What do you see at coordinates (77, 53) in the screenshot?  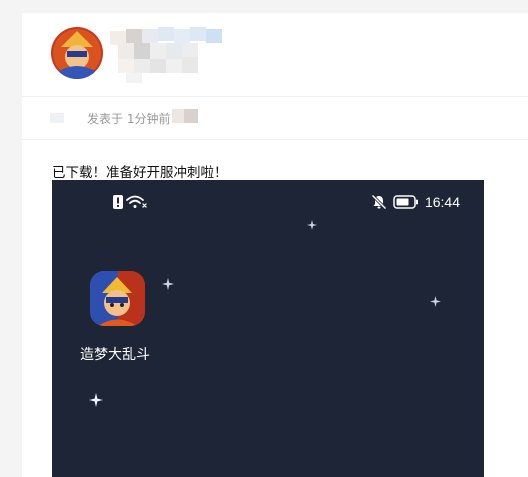 I see `user-avatar` at bounding box center [77, 53].